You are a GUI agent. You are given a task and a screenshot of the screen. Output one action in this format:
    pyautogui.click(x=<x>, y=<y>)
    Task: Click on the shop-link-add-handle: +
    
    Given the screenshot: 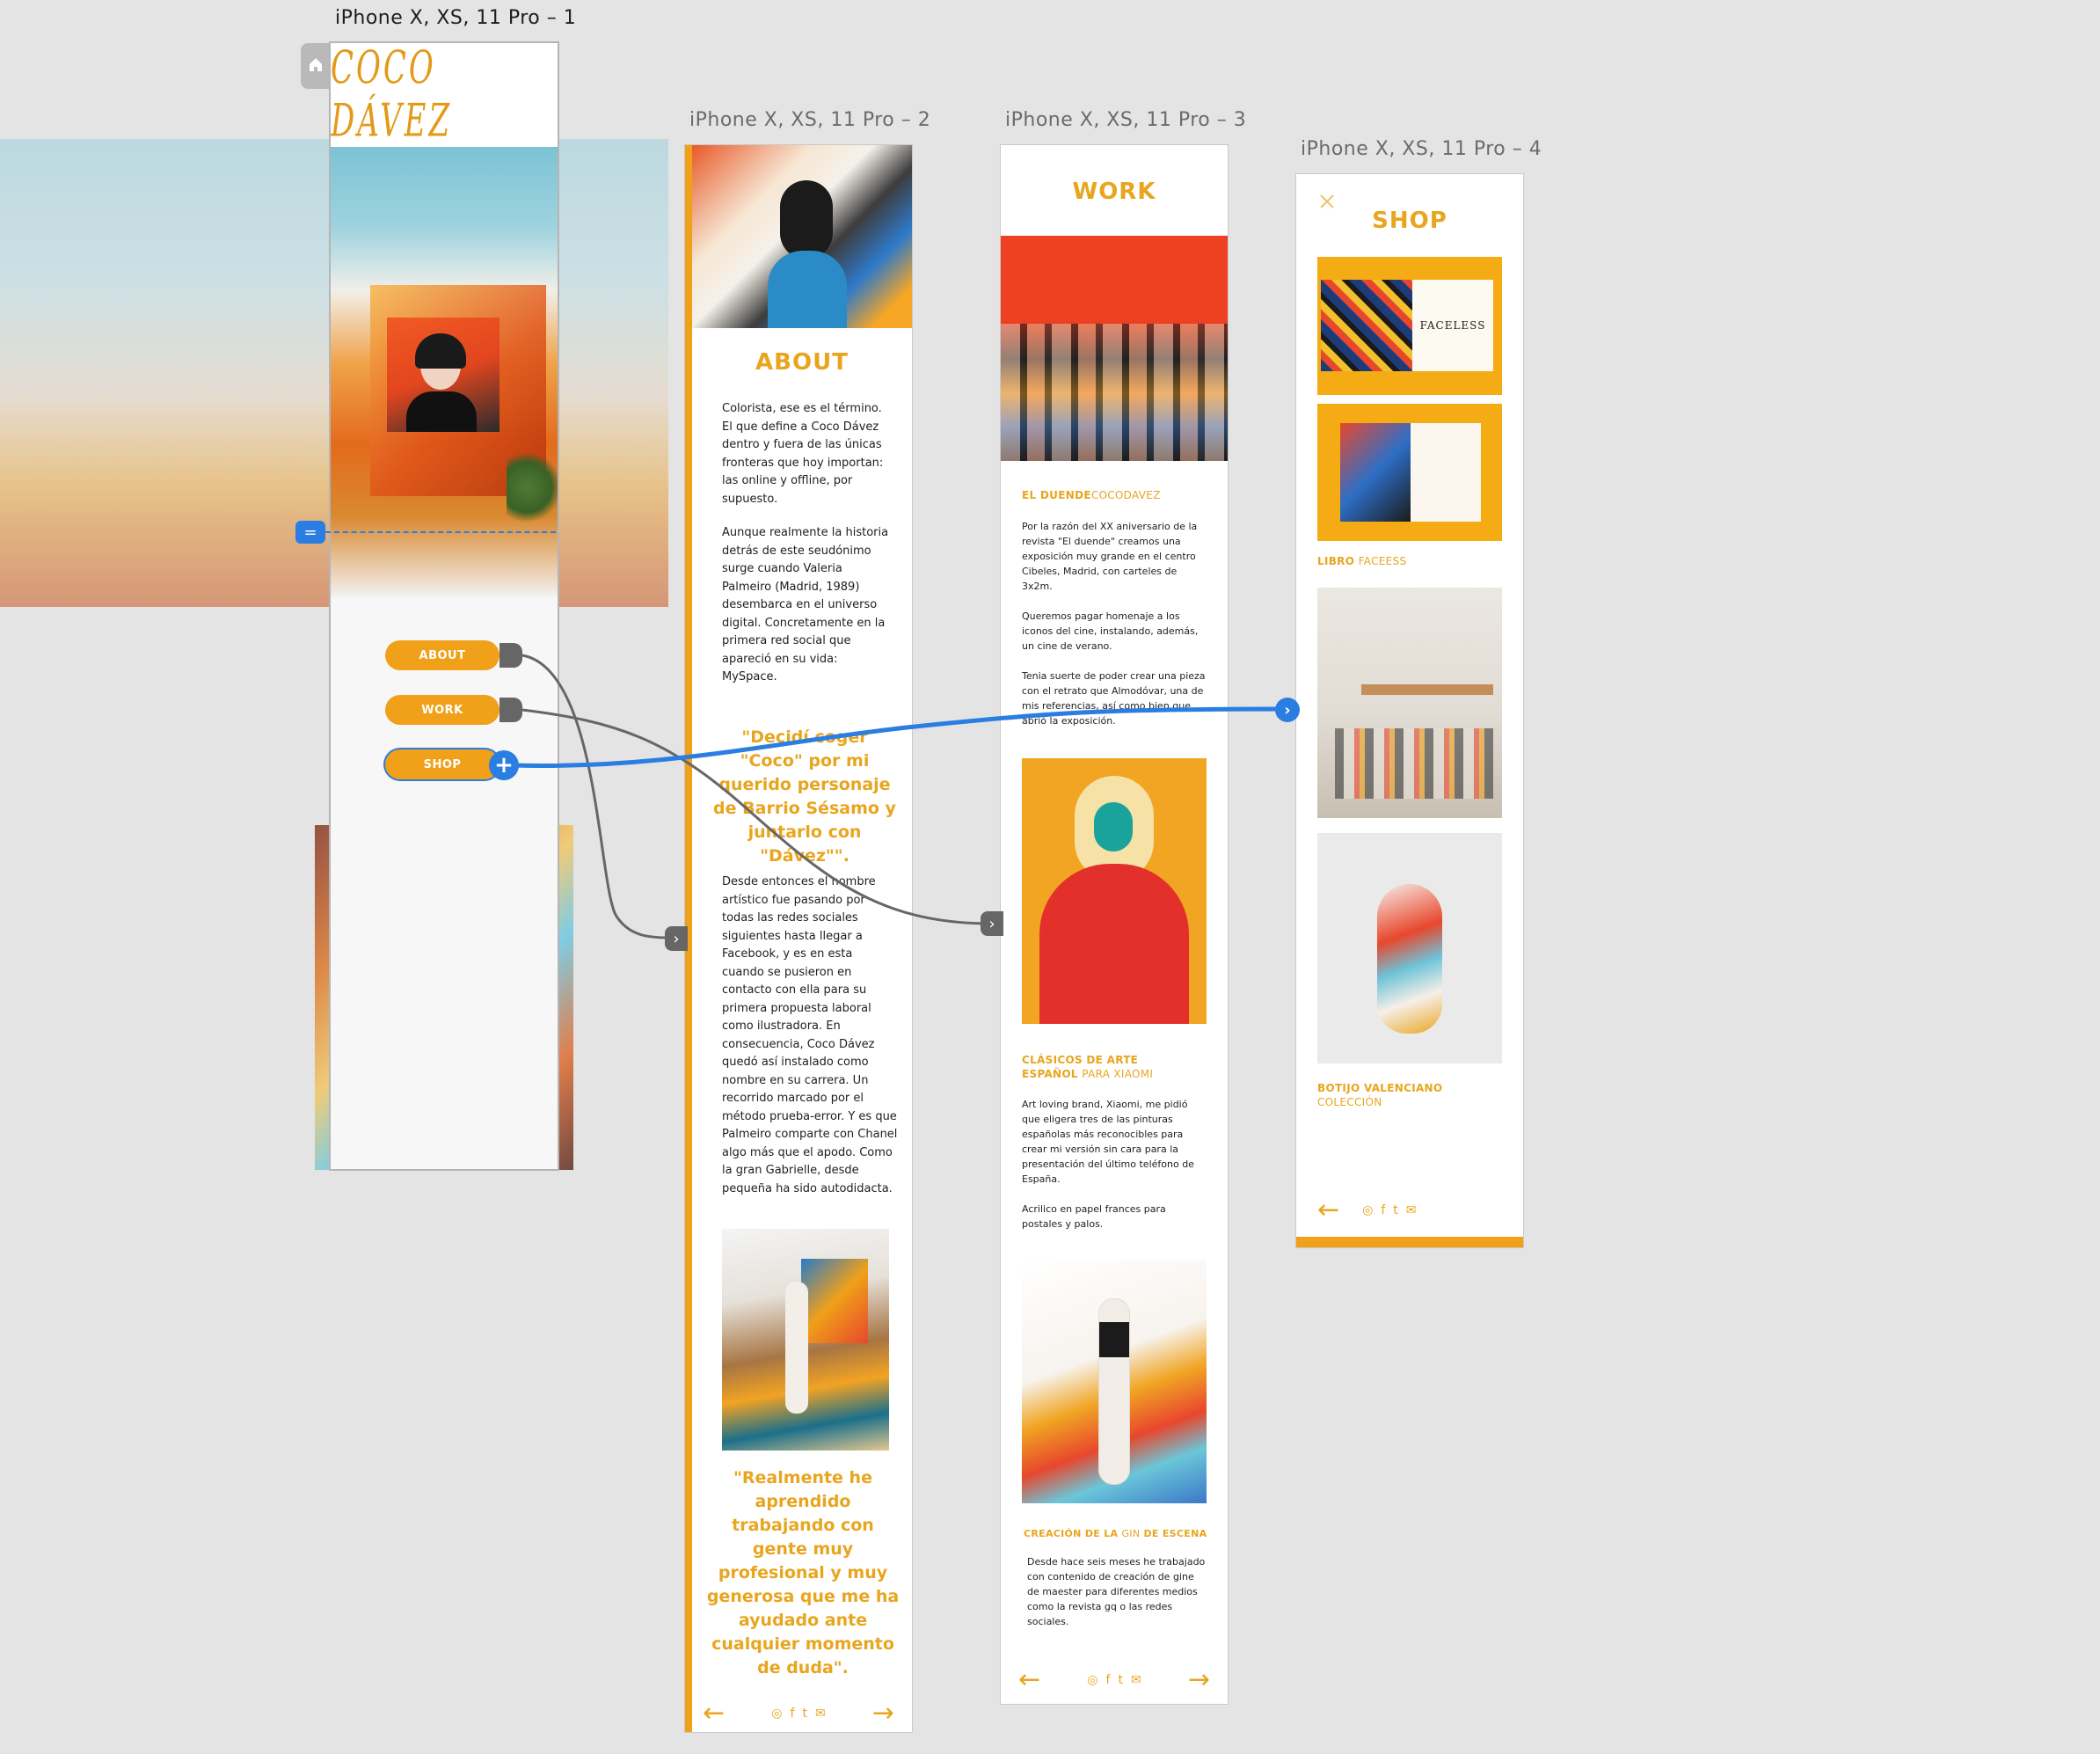 What is the action you would take?
    pyautogui.click(x=504, y=765)
    